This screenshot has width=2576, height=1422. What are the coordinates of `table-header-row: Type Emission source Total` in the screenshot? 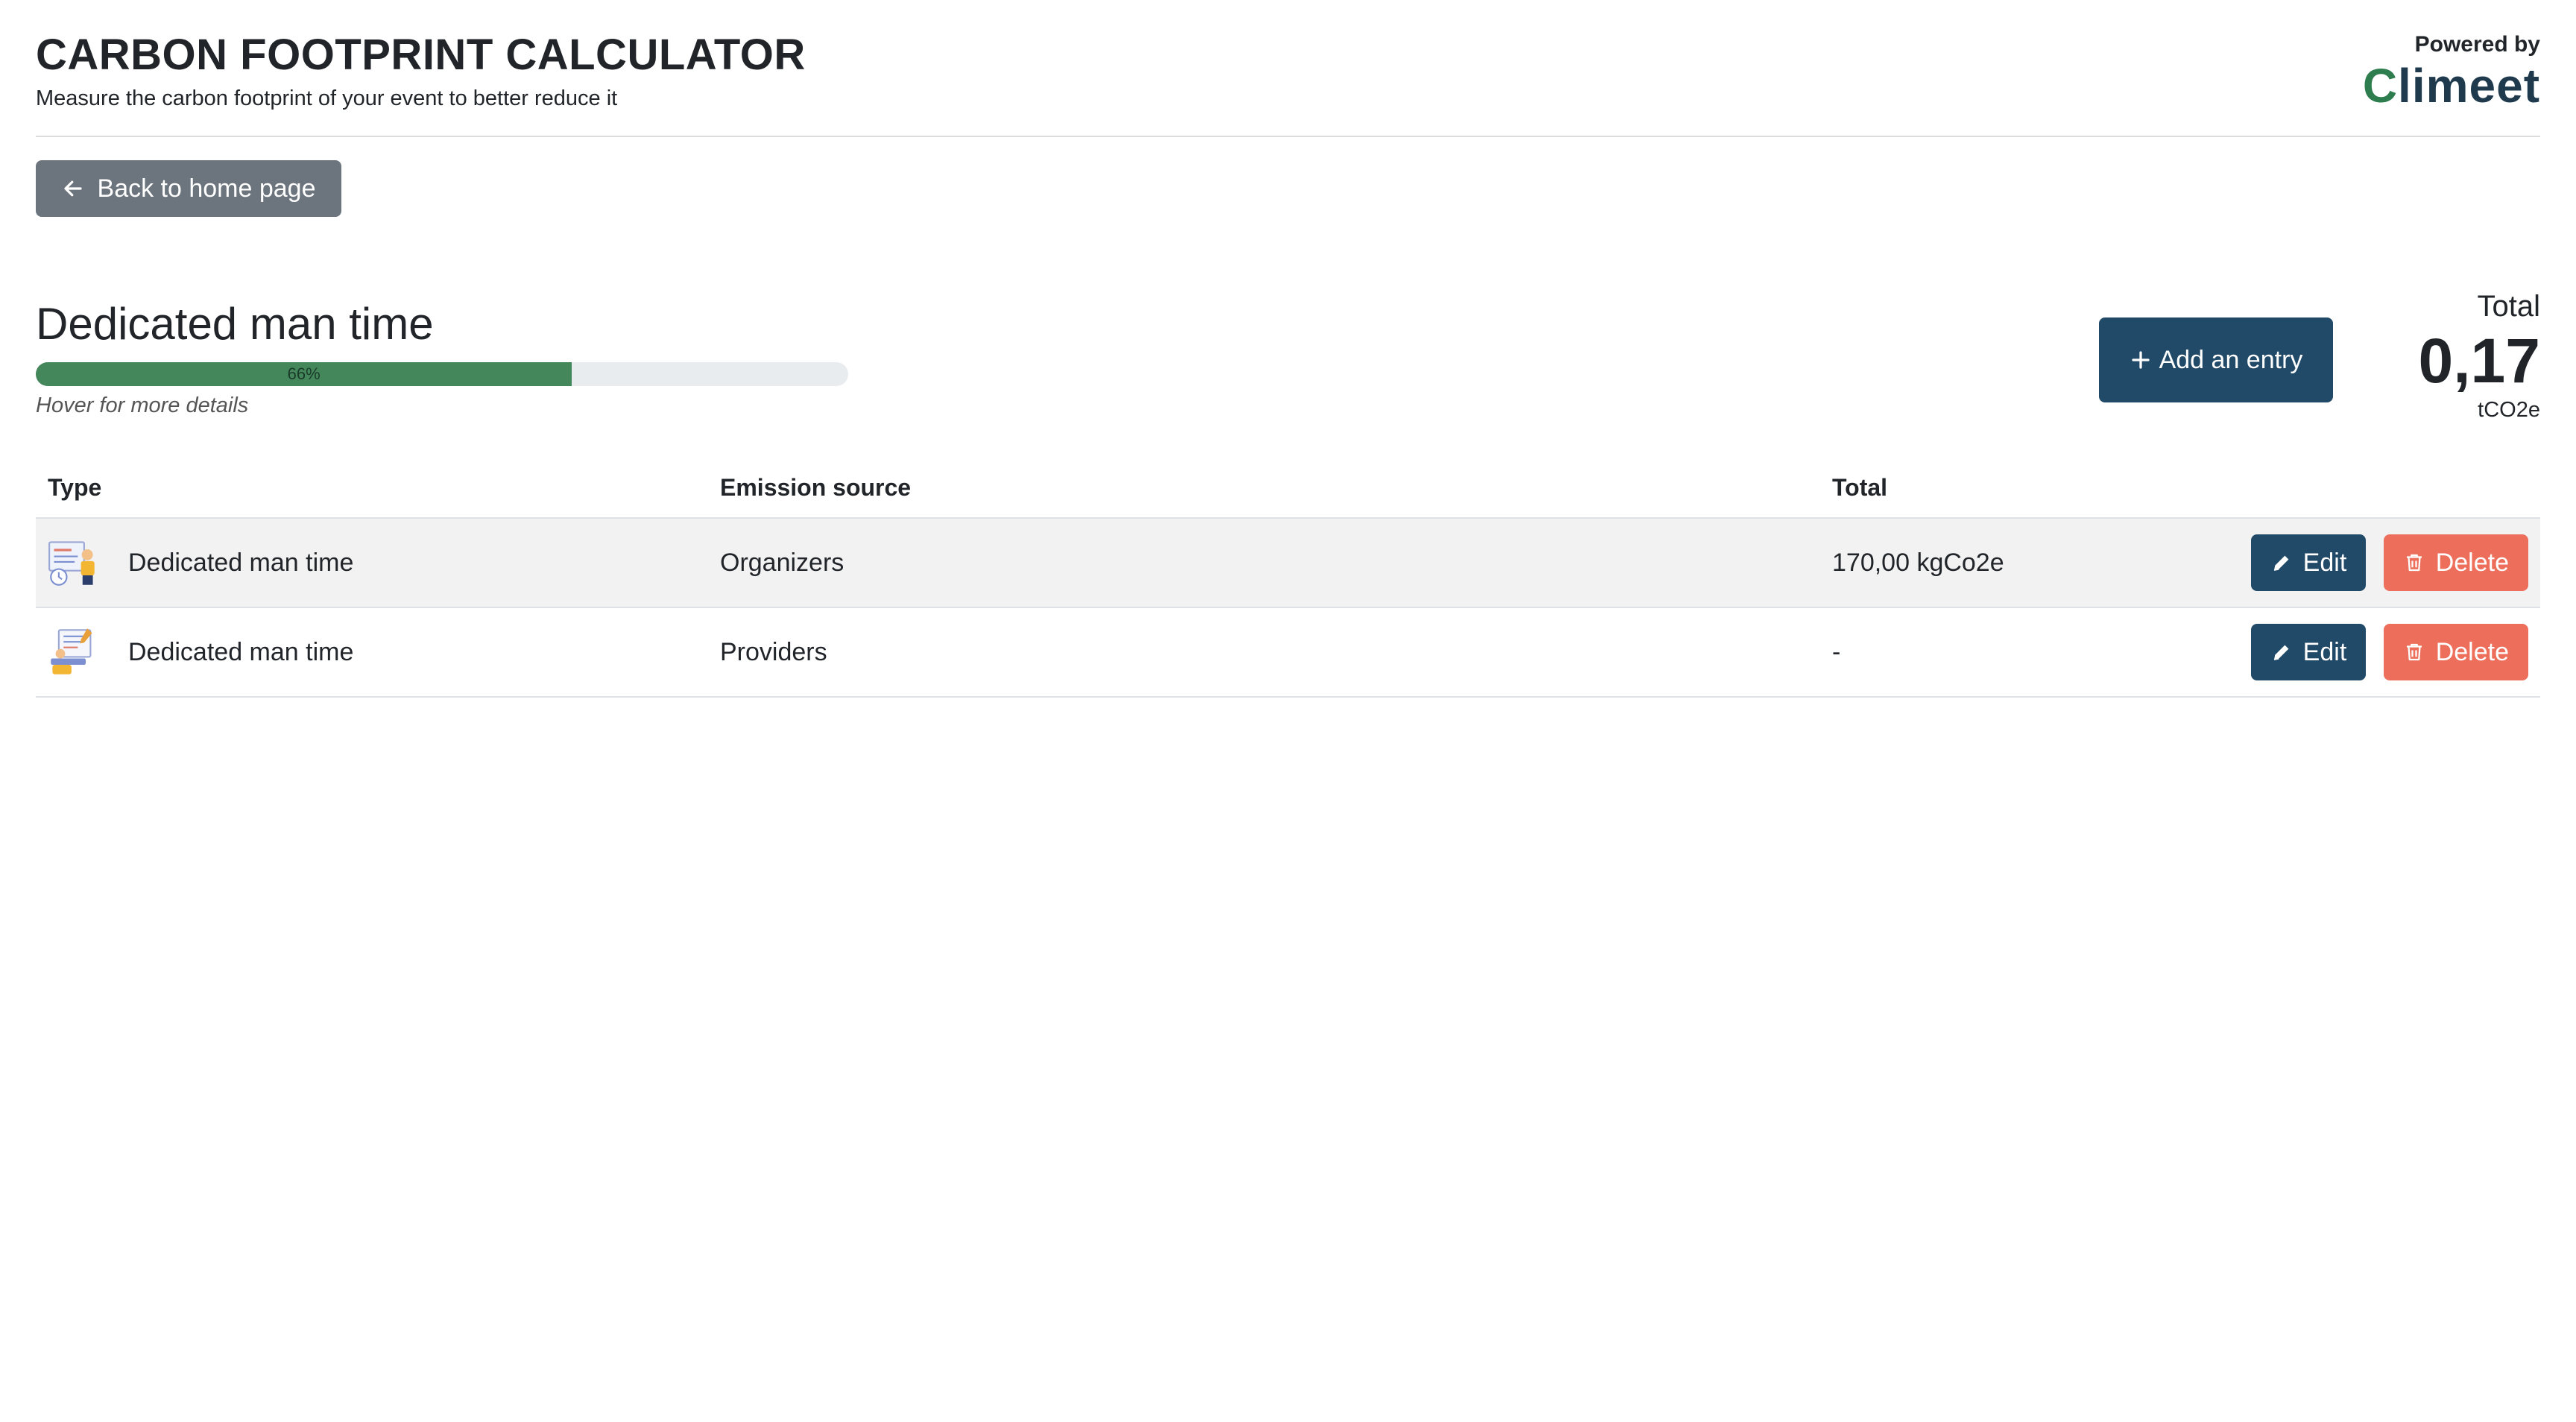 It's located at (1288, 488).